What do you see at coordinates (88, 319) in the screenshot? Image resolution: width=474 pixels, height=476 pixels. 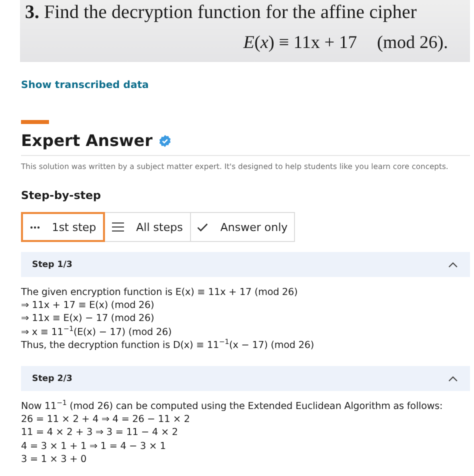 I see `solution-line: ⇒ 11x ≡ E(x) − 17 (mod 26)` at bounding box center [88, 319].